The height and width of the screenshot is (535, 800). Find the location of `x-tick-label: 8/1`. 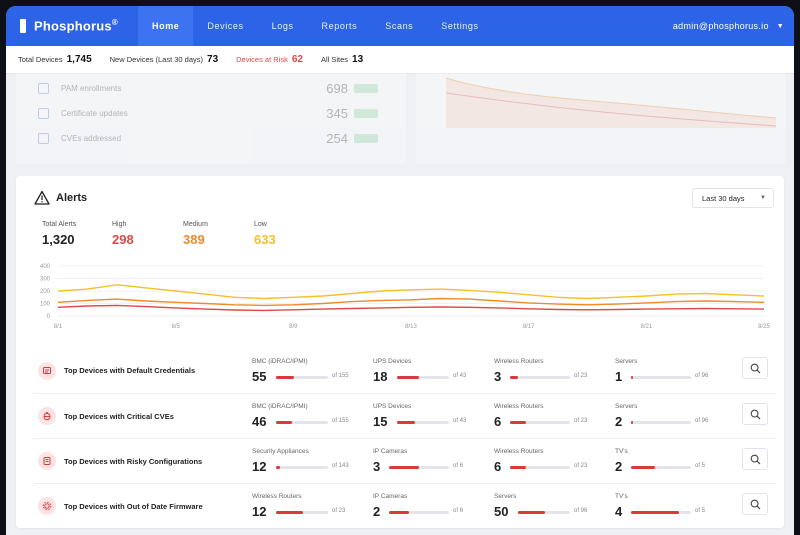

x-tick-label: 8/1 is located at coordinates (58, 327).